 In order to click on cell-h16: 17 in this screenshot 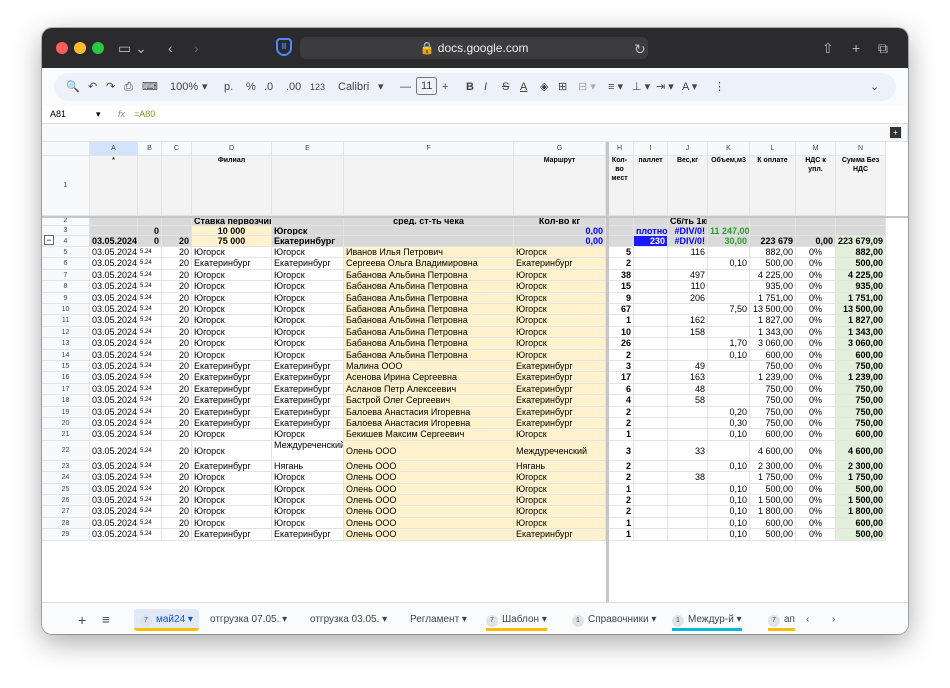, I will do `click(620, 378)`.